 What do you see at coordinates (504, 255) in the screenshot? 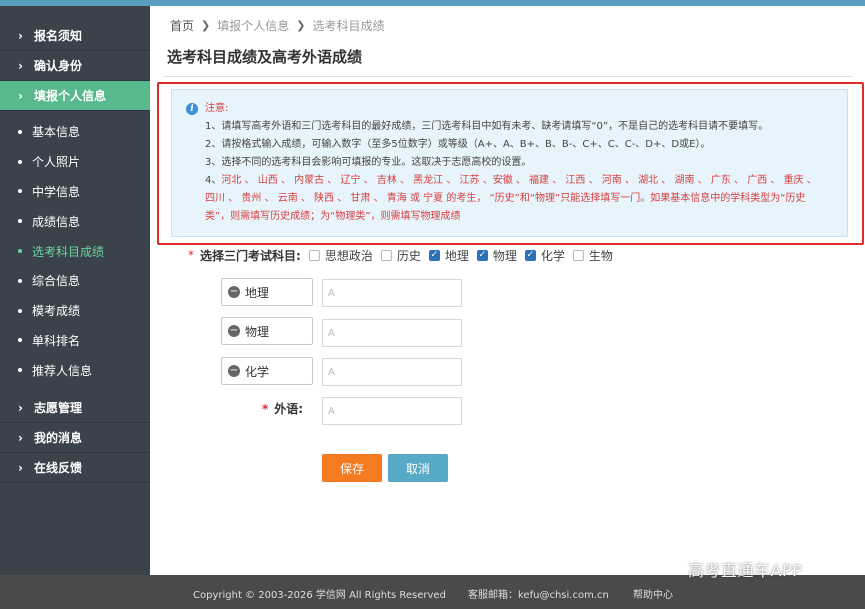
I see `checkbox-label: 物理` at bounding box center [504, 255].